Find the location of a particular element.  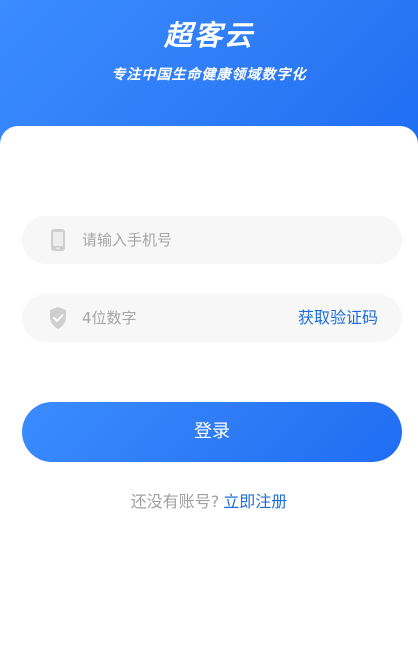

code-input is located at coordinates (182, 318).